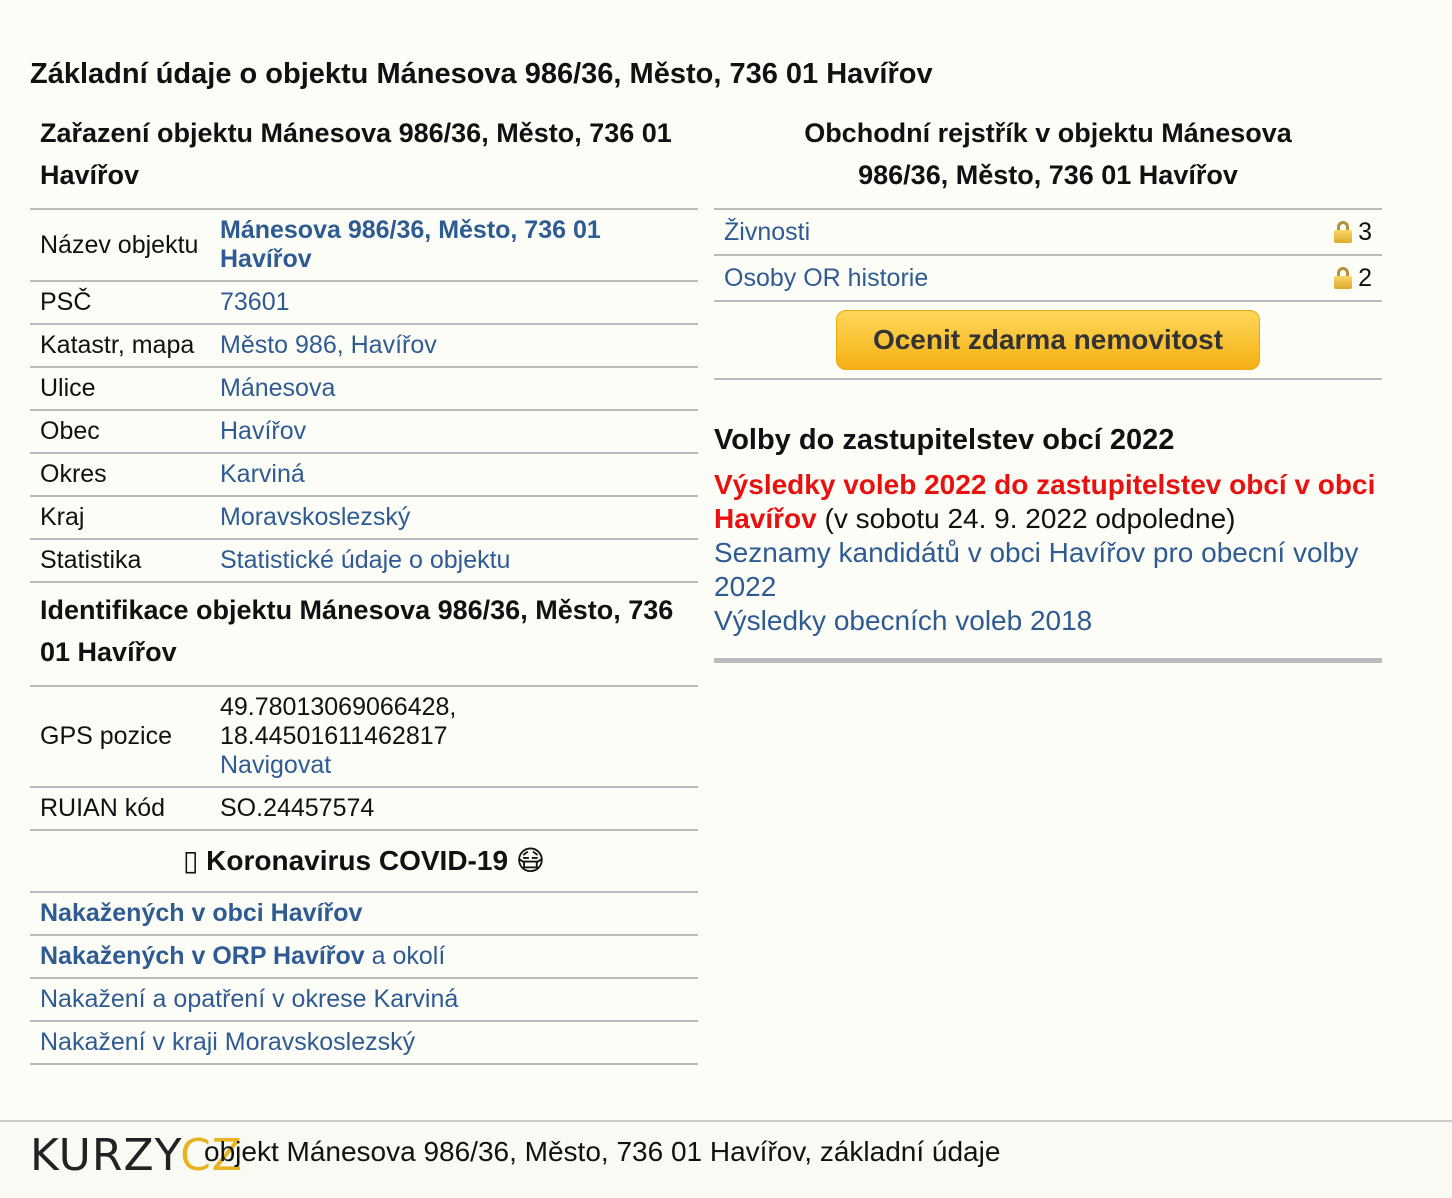 This screenshot has width=1452, height=1198. What do you see at coordinates (1048, 279) in the screenshot?
I see `table-row: Osoby OR historie 2` at bounding box center [1048, 279].